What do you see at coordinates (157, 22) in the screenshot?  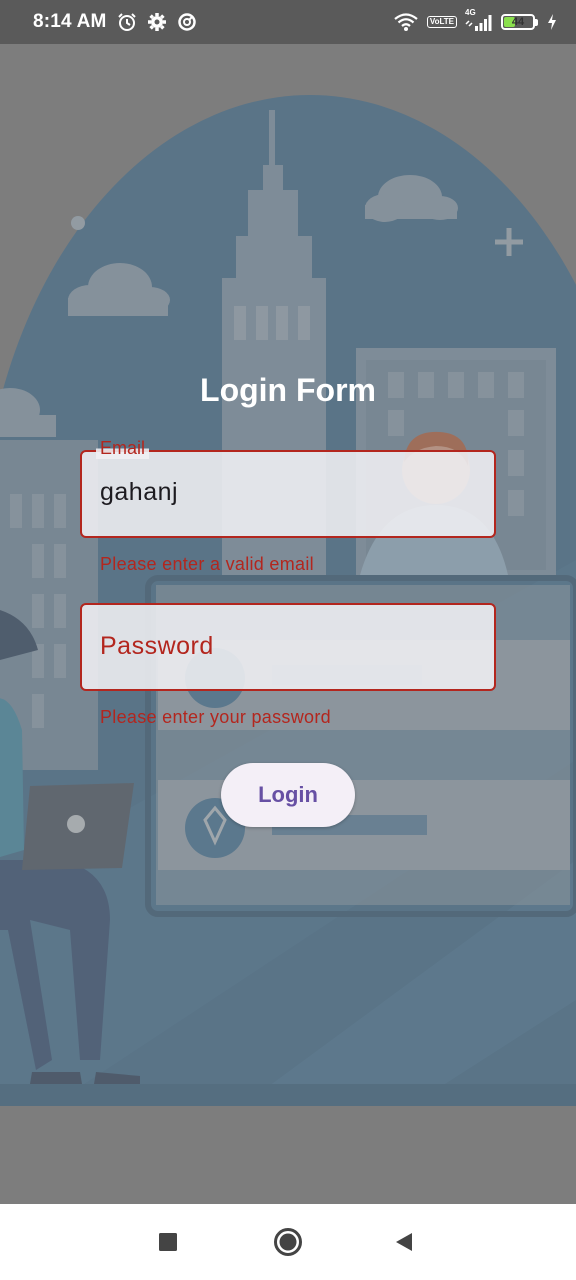 I see `gear-icon` at bounding box center [157, 22].